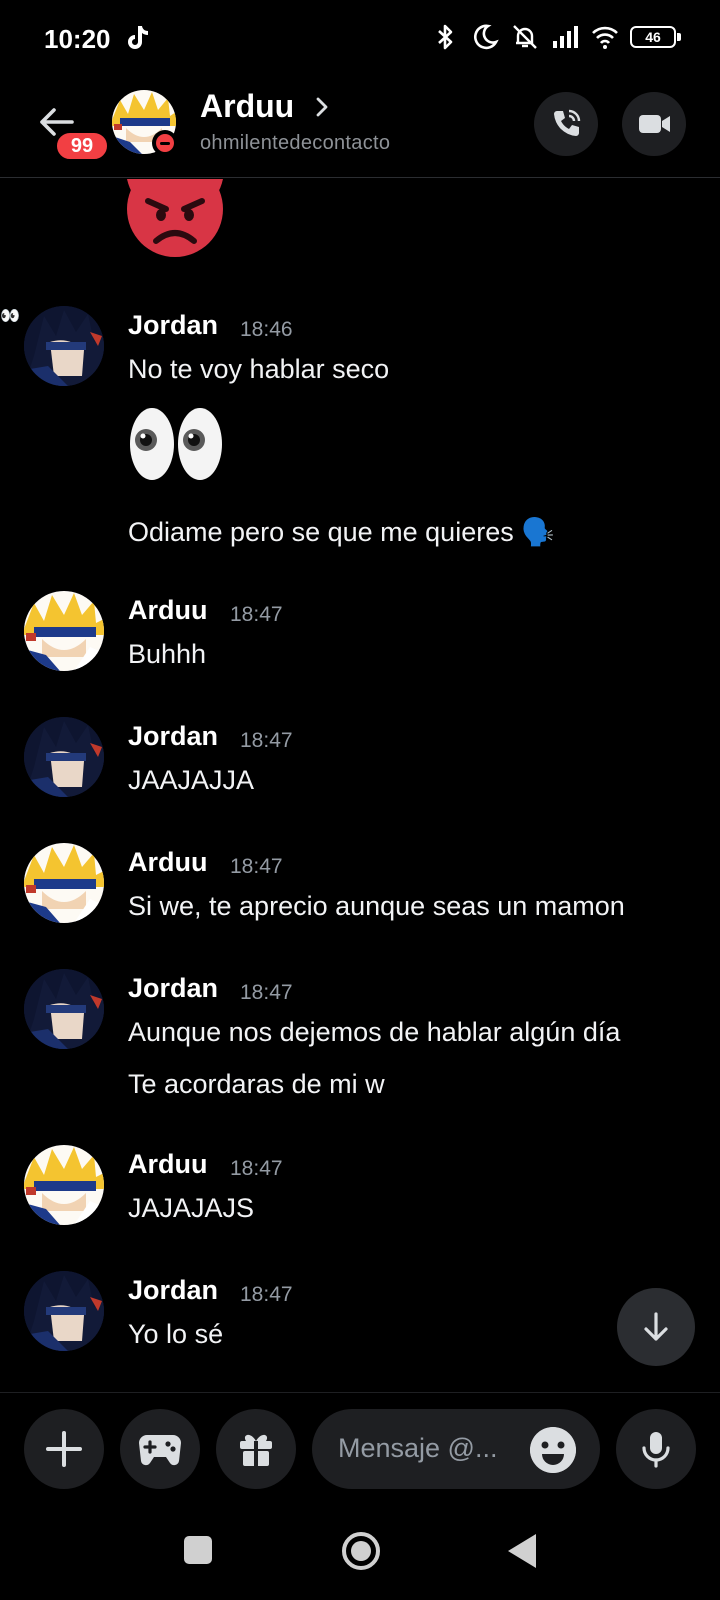 The image size is (720, 1600). Describe the element at coordinates (376, 906) in the screenshot. I see `message-text: Si we, te aprecio aunque seas un mamon` at that location.